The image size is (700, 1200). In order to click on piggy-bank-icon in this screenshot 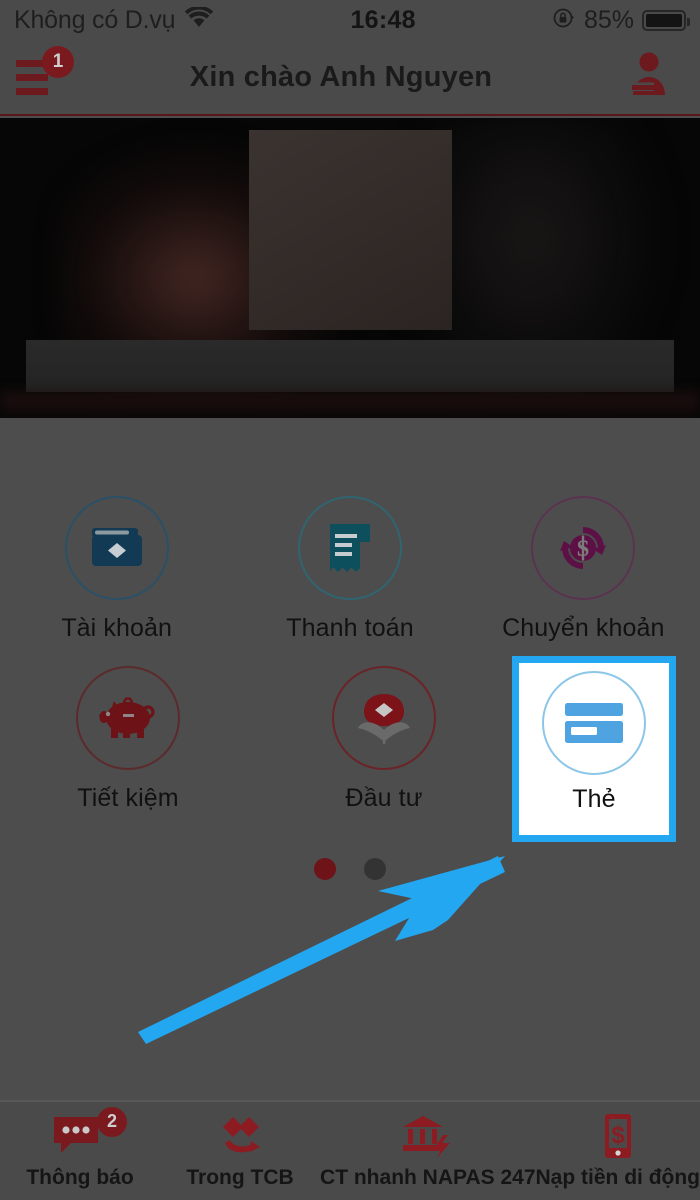, I will do `click(127, 717)`.